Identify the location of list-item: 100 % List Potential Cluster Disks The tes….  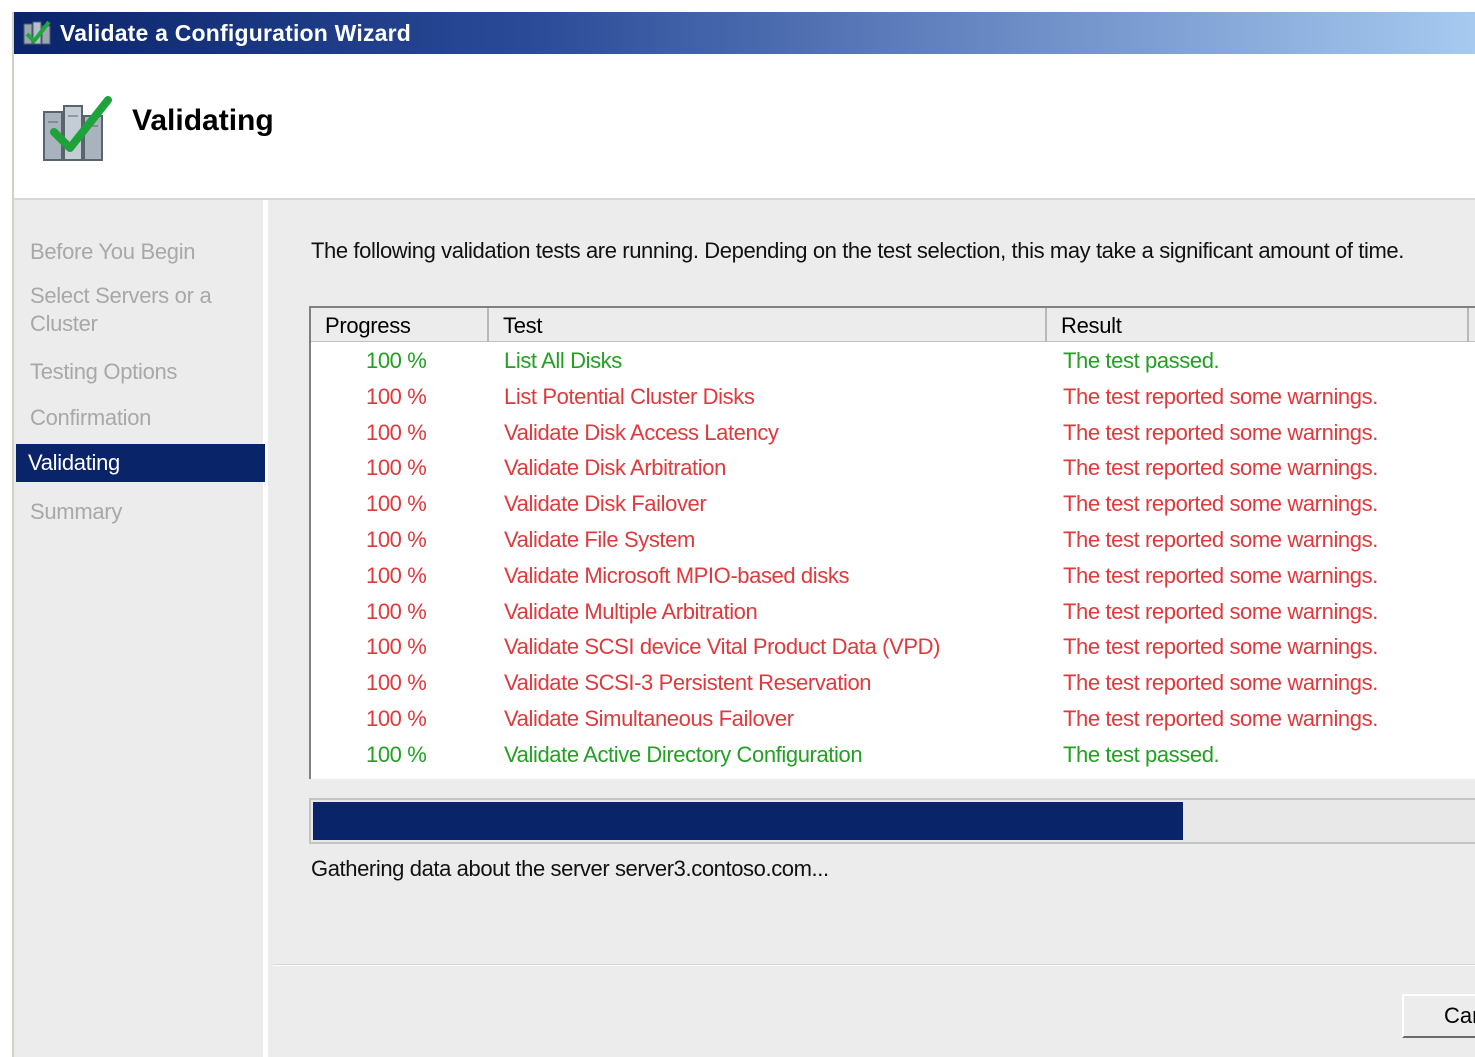
(893, 398).